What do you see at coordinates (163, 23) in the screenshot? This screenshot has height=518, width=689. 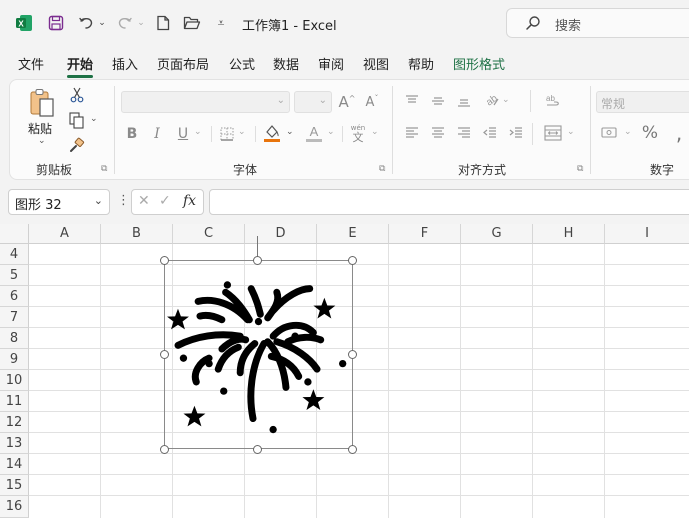 I see `new-file-icon` at bounding box center [163, 23].